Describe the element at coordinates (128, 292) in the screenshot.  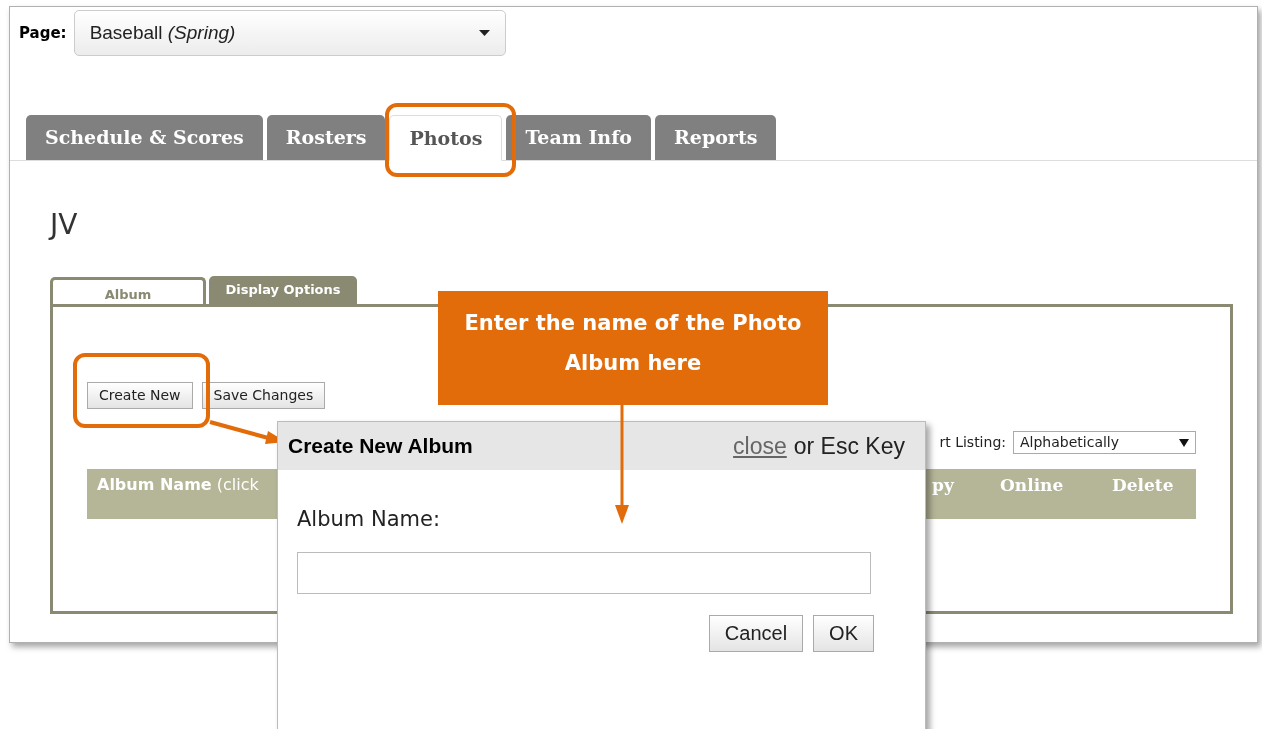
I see `subtab: Album` at that location.